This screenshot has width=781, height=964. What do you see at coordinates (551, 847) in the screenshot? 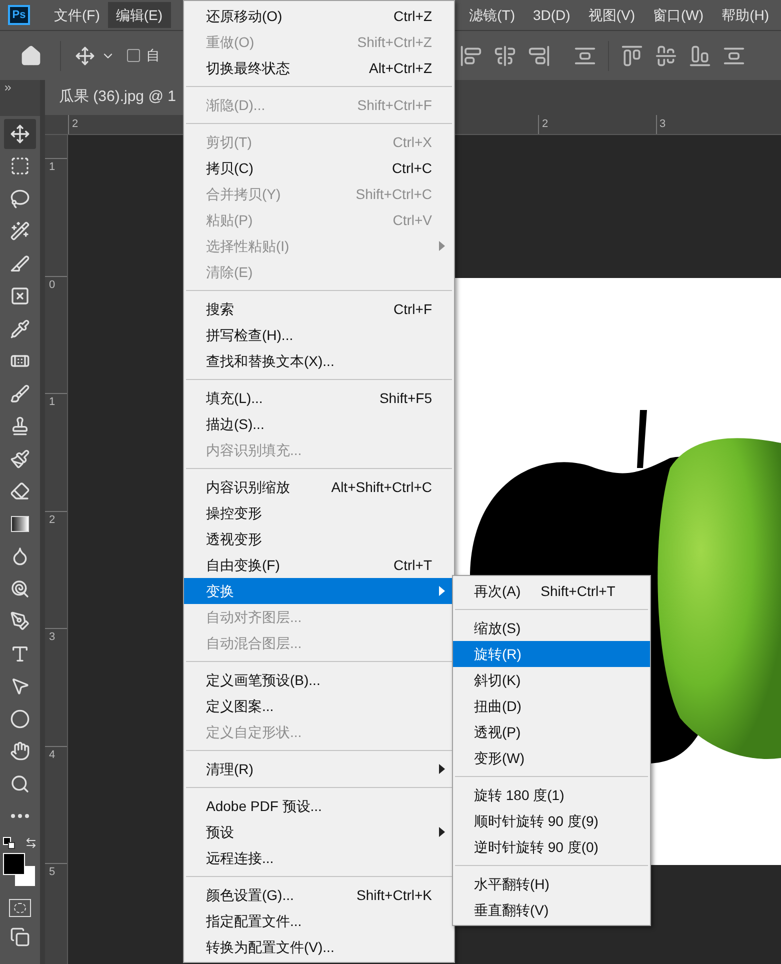
I see `menu-item: 逆时针旋转 90 度(0)` at bounding box center [551, 847].